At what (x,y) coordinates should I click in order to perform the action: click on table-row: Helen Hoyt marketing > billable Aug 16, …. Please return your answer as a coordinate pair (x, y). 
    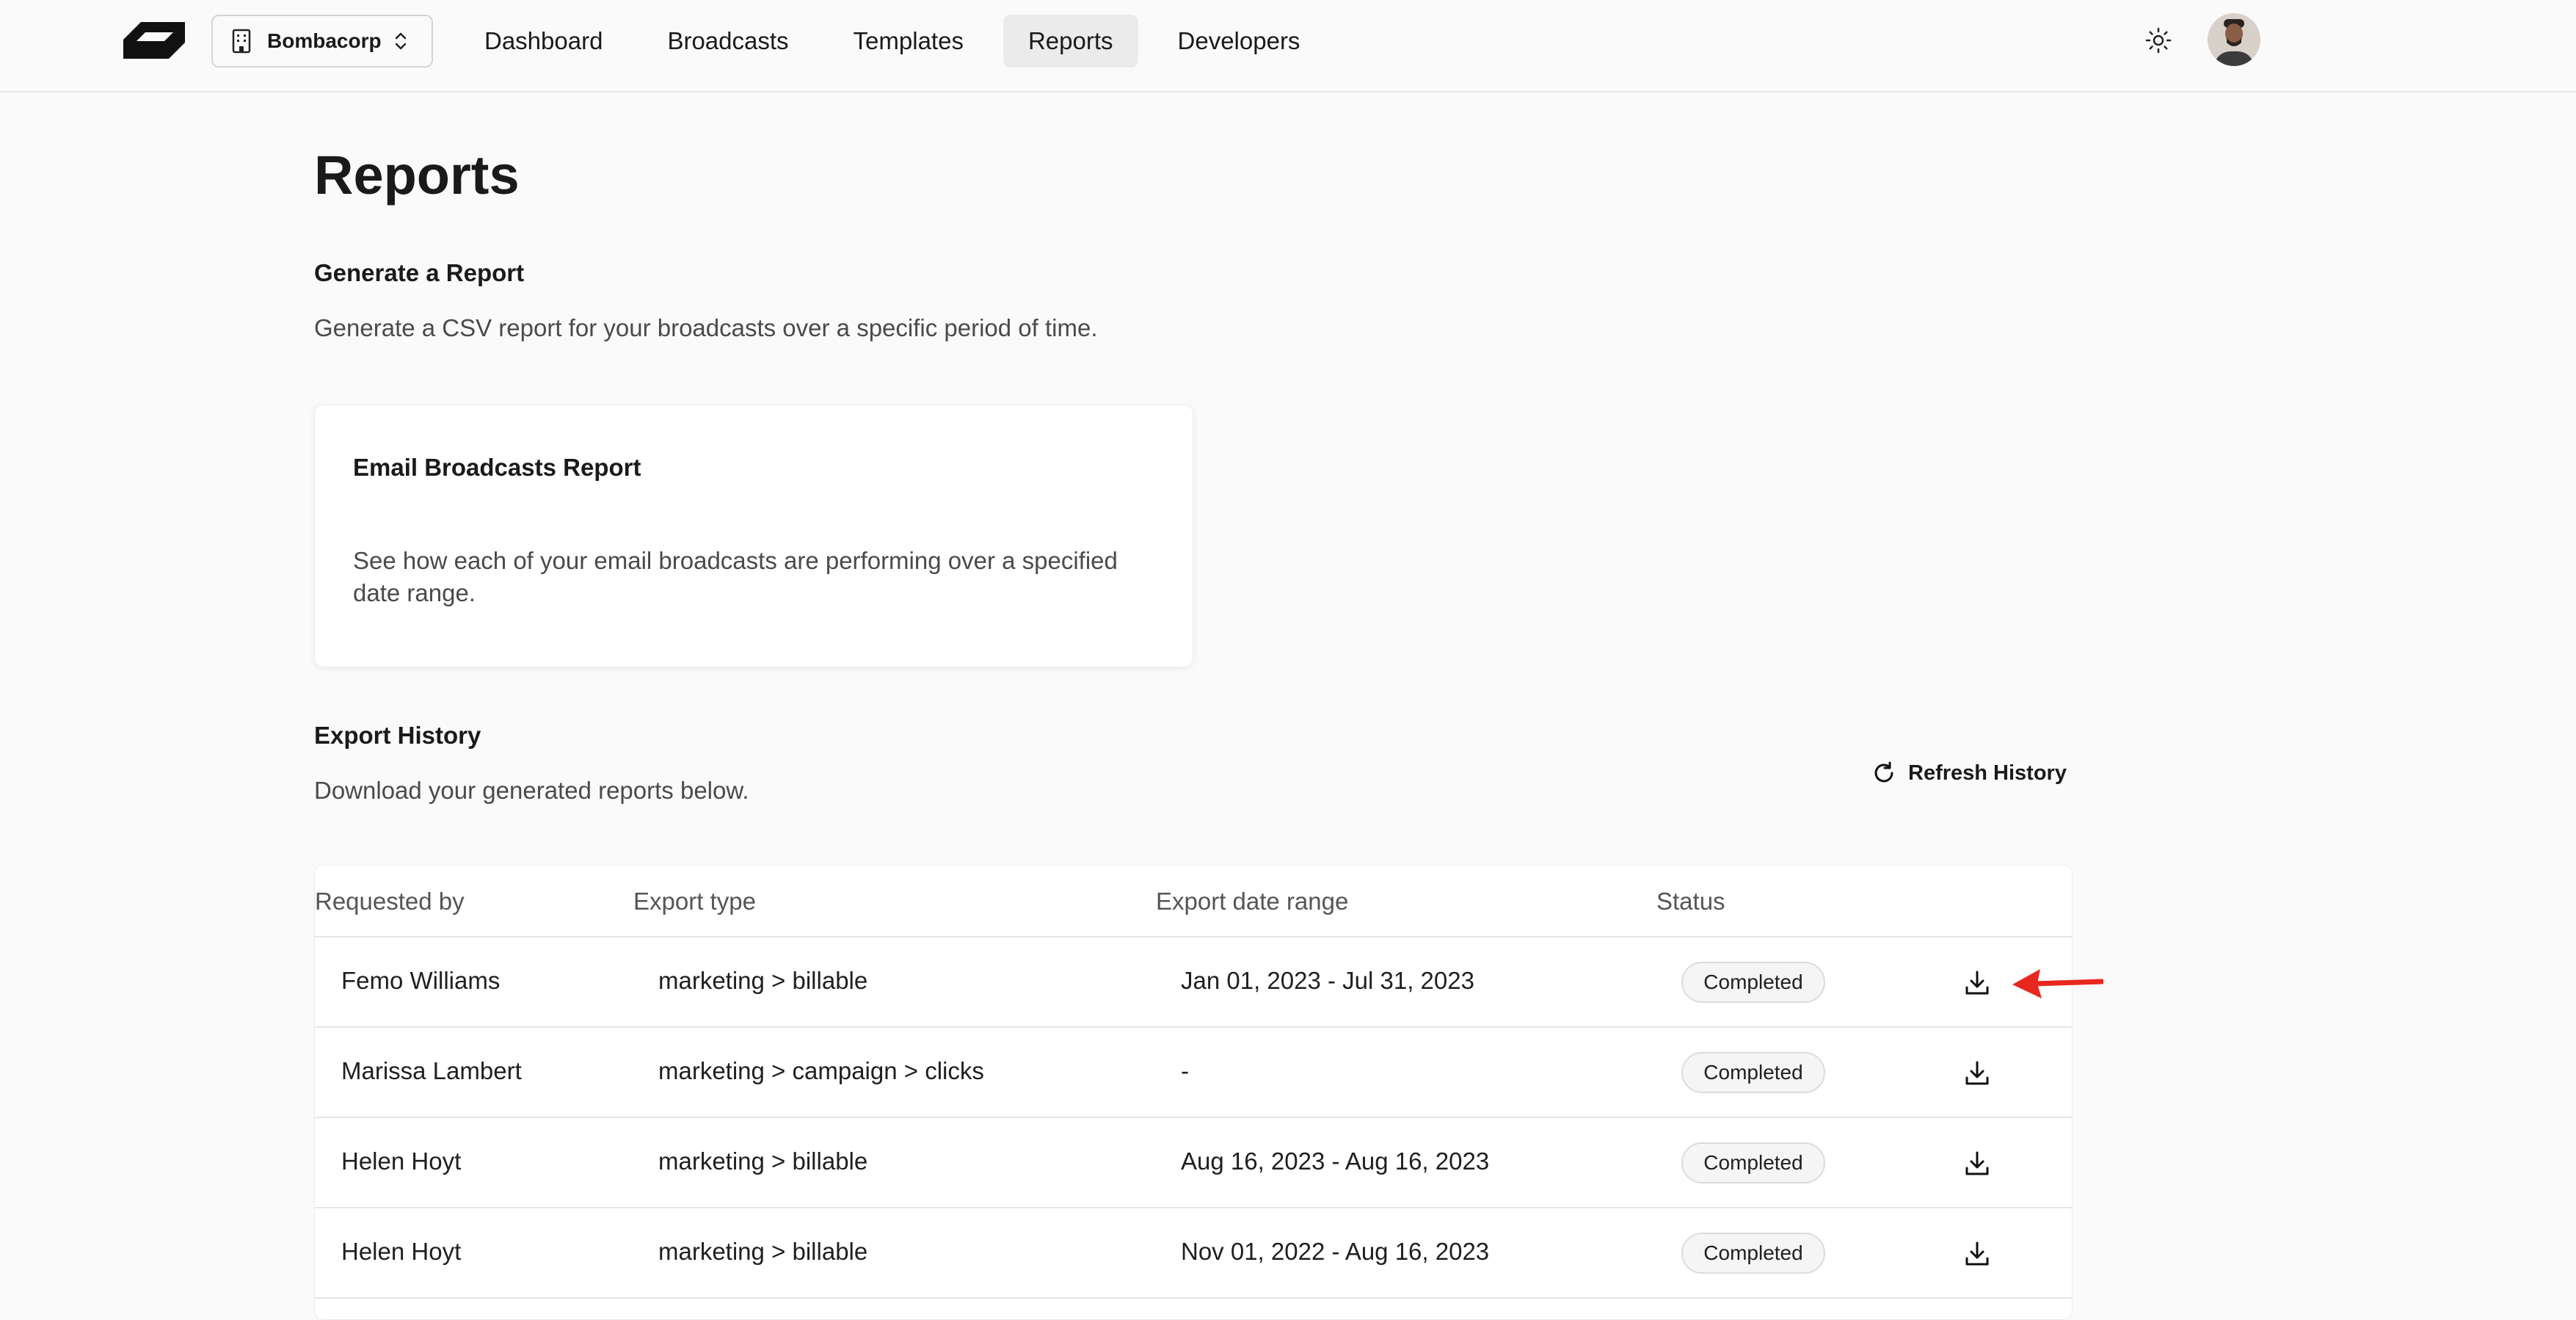
    Looking at the image, I should click on (1193, 1163).